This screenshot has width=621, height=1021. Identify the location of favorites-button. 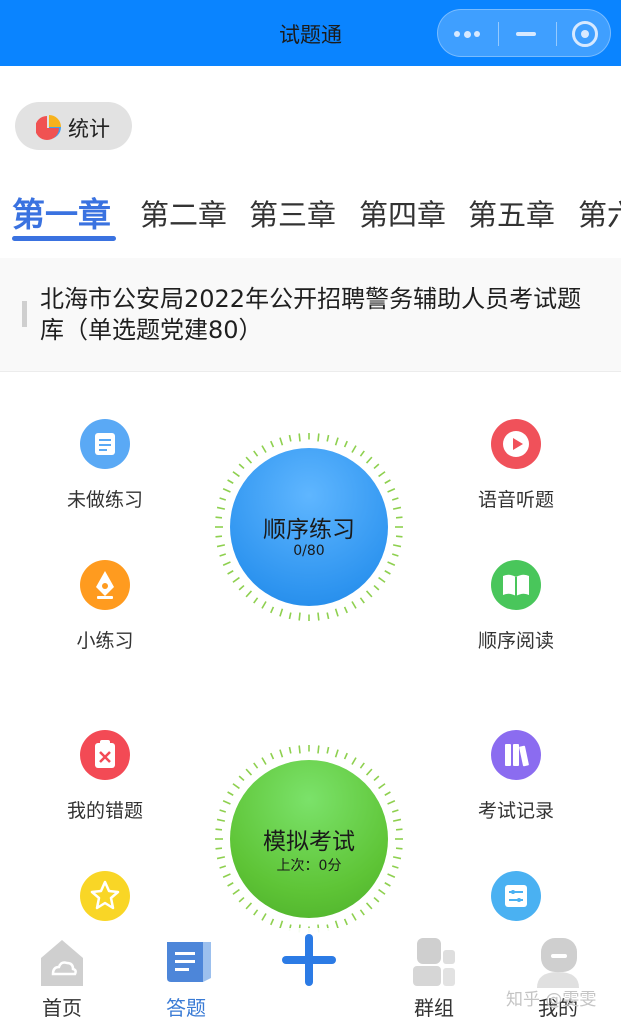
(105, 896).